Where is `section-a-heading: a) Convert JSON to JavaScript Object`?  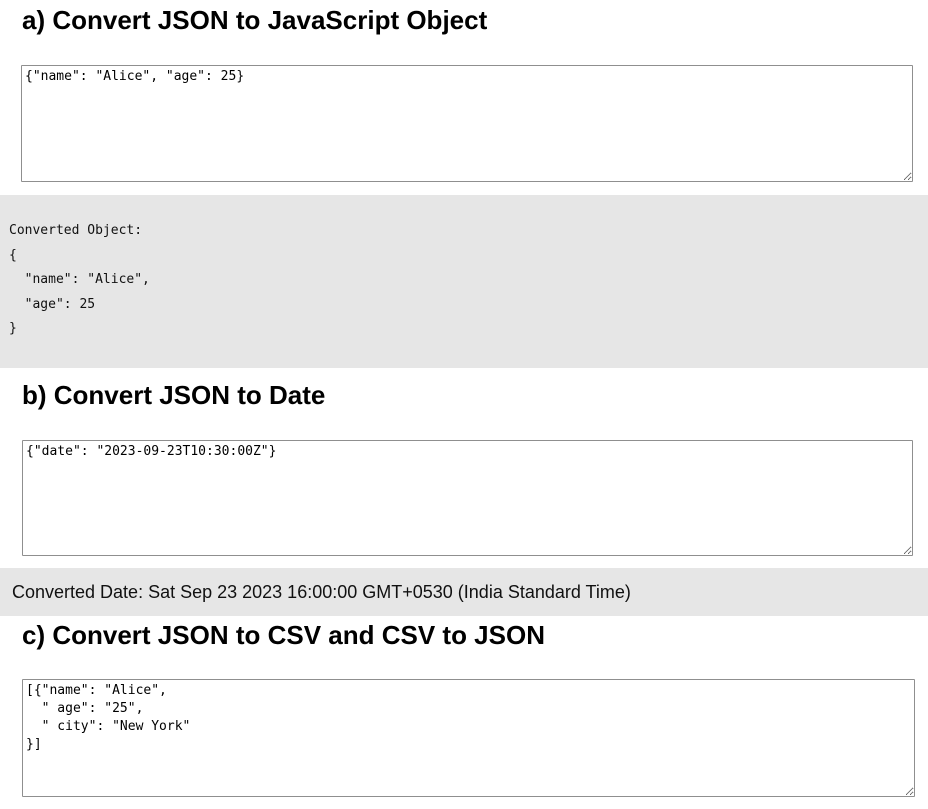 section-a-heading: a) Convert JSON to JavaScript Object is located at coordinates (255, 20).